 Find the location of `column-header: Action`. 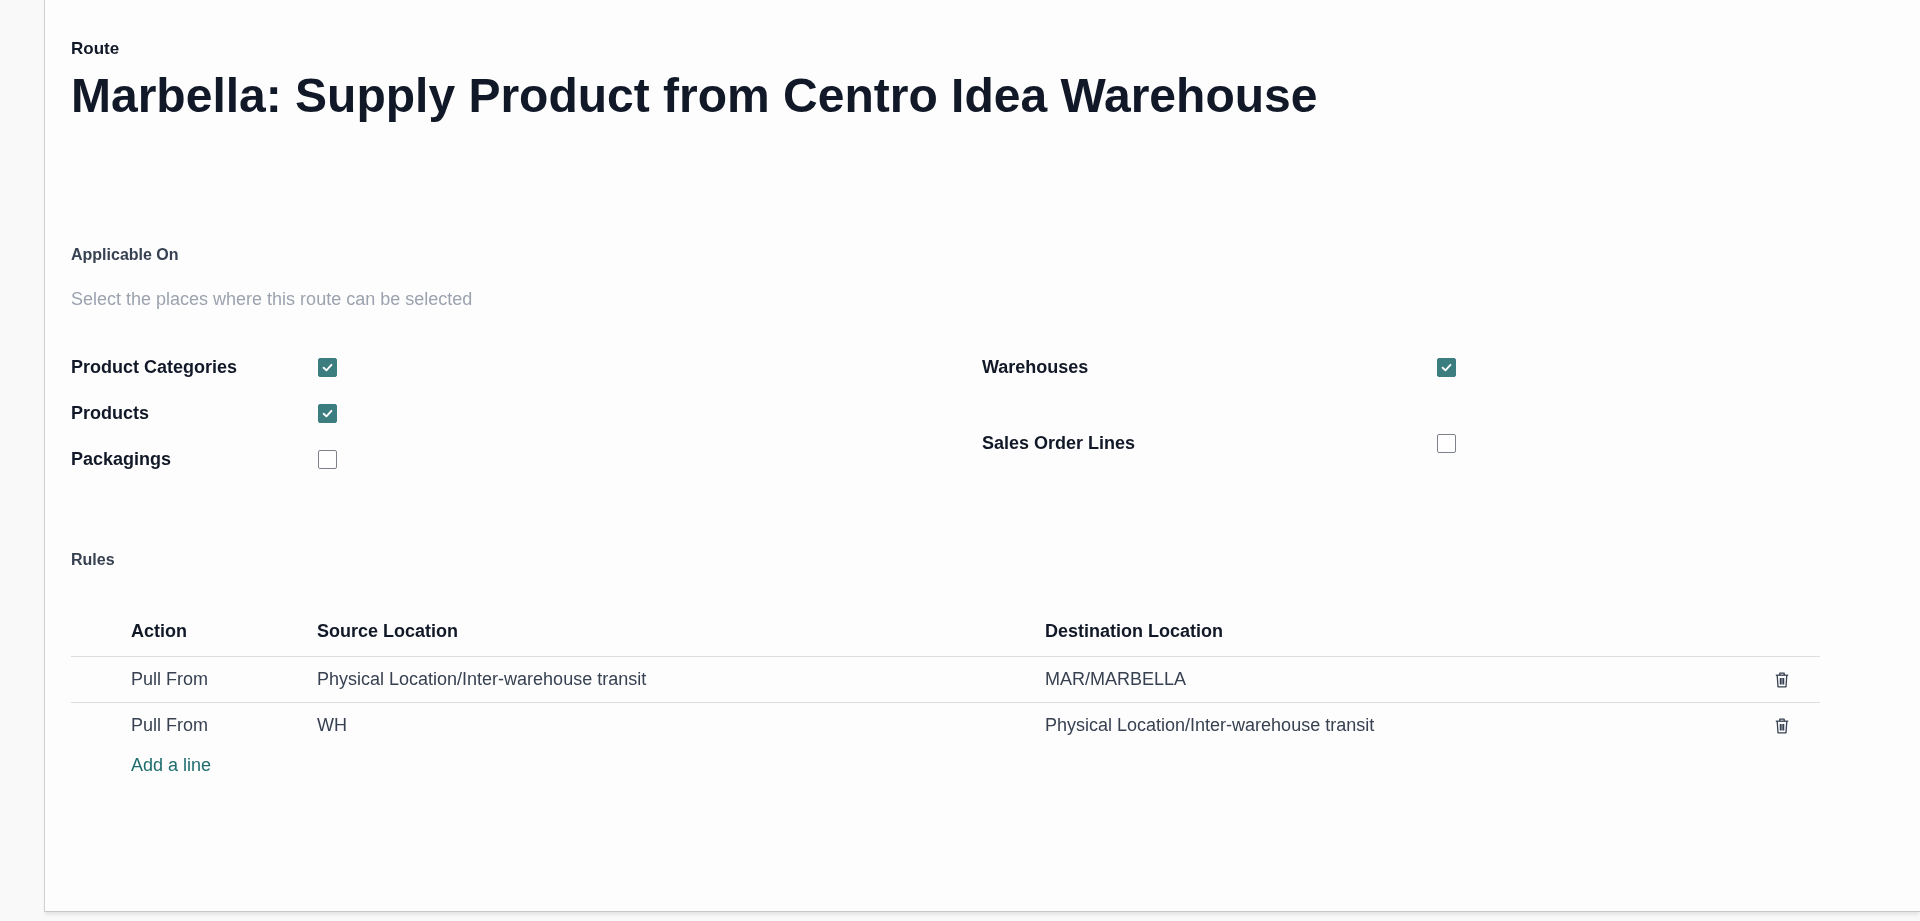

column-header: Action is located at coordinates (159, 630).